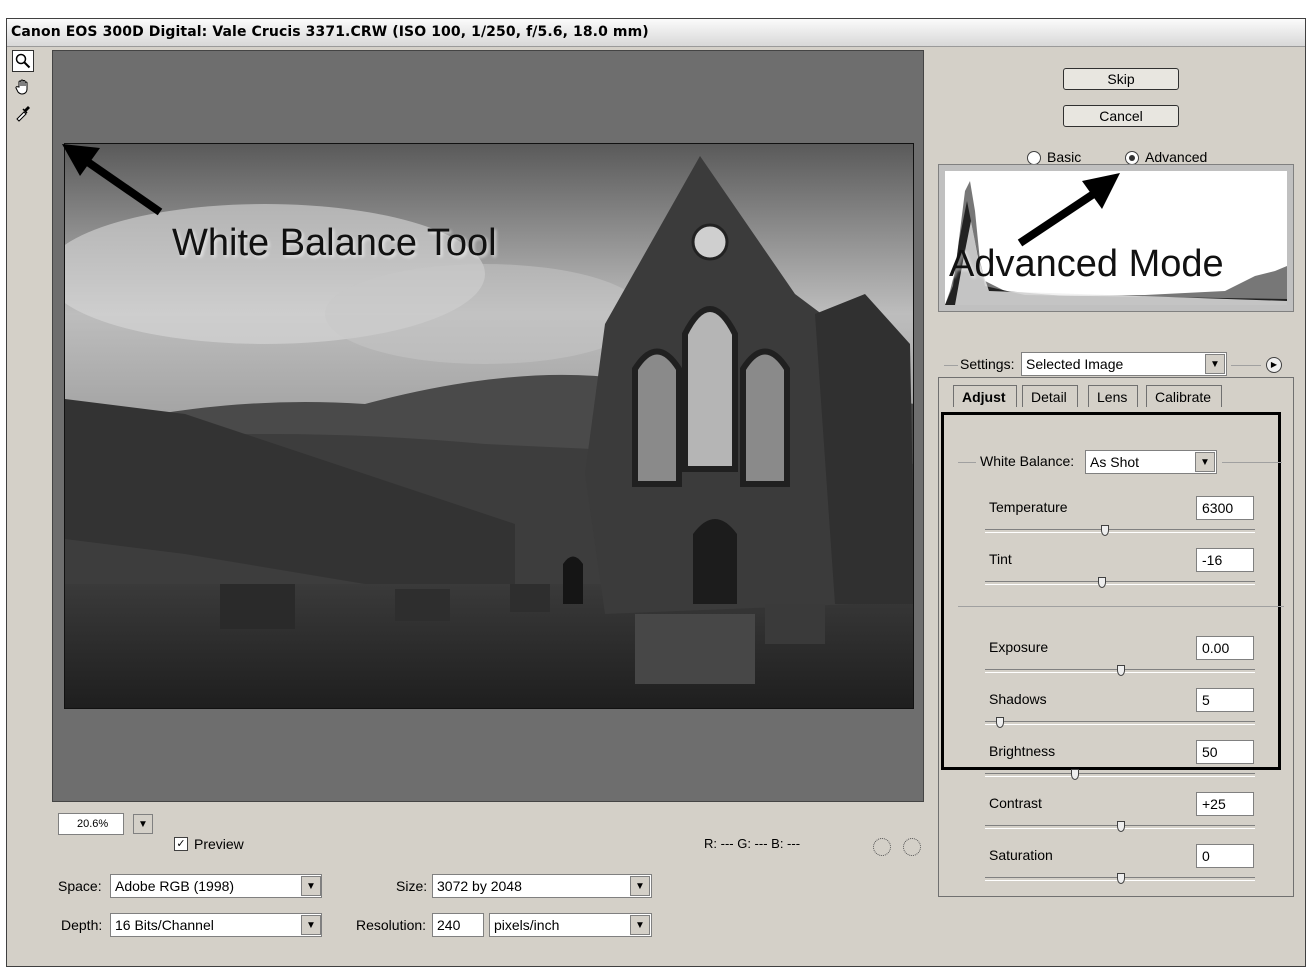  What do you see at coordinates (82, 925) in the screenshot?
I see `depth-label: Depth:` at bounding box center [82, 925].